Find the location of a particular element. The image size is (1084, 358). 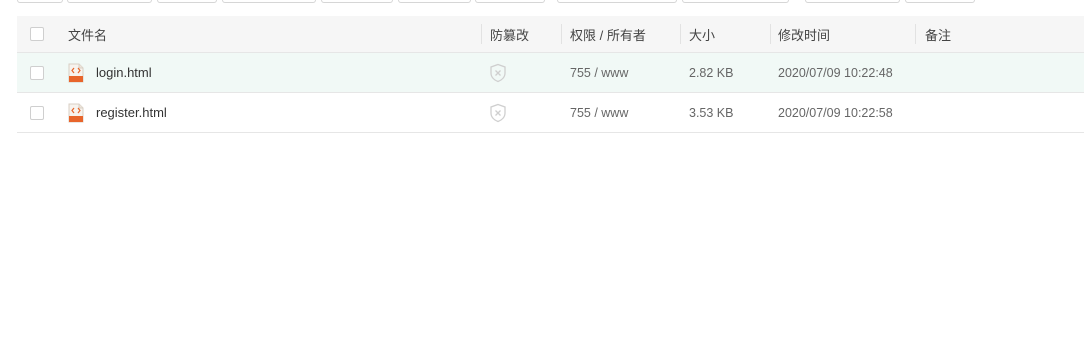

select-all-cell is located at coordinates (39, 34).